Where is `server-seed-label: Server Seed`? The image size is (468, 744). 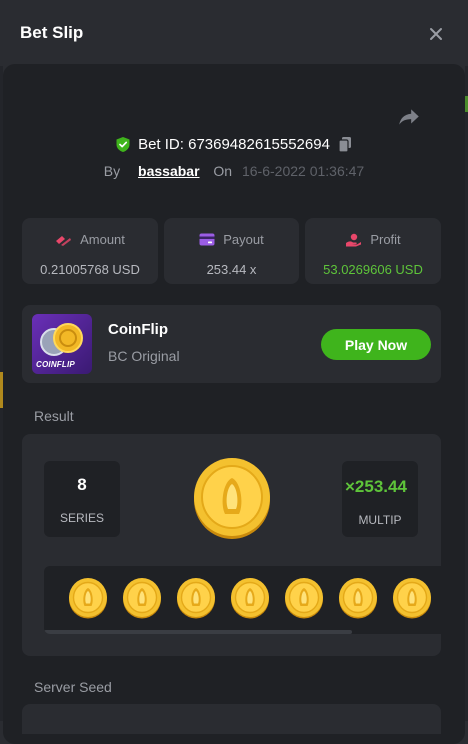 server-seed-label: Server Seed is located at coordinates (73, 687).